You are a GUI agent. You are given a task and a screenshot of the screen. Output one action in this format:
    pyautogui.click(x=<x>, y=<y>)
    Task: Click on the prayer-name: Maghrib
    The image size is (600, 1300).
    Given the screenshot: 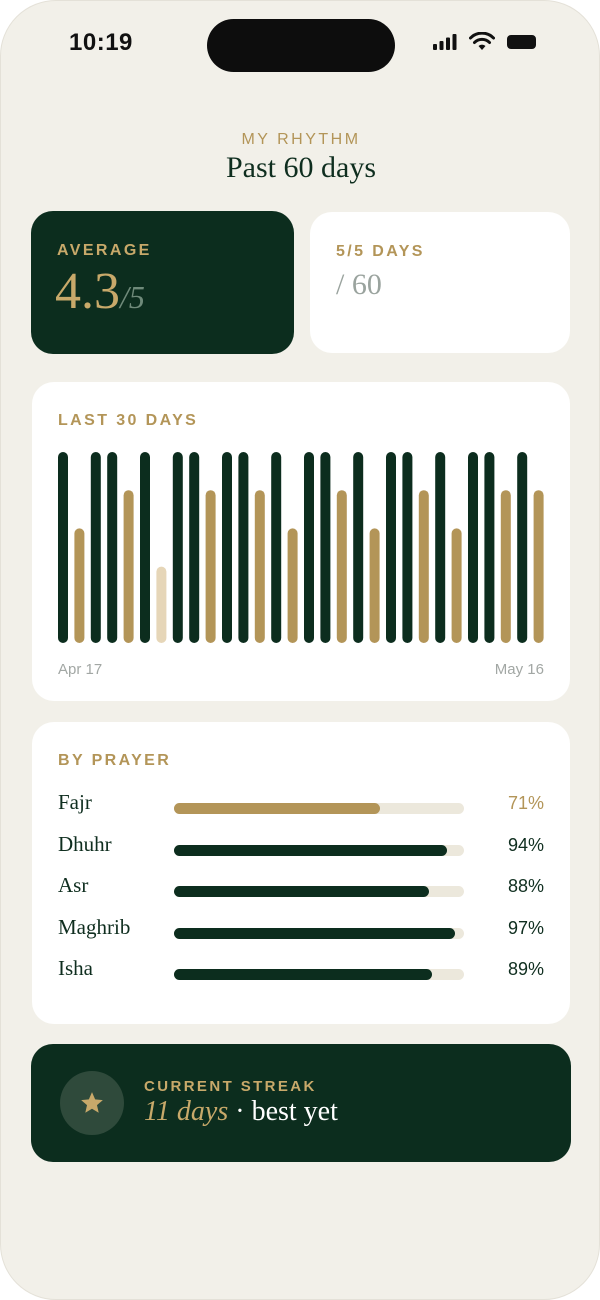 What is the action you would take?
    pyautogui.click(x=94, y=927)
    